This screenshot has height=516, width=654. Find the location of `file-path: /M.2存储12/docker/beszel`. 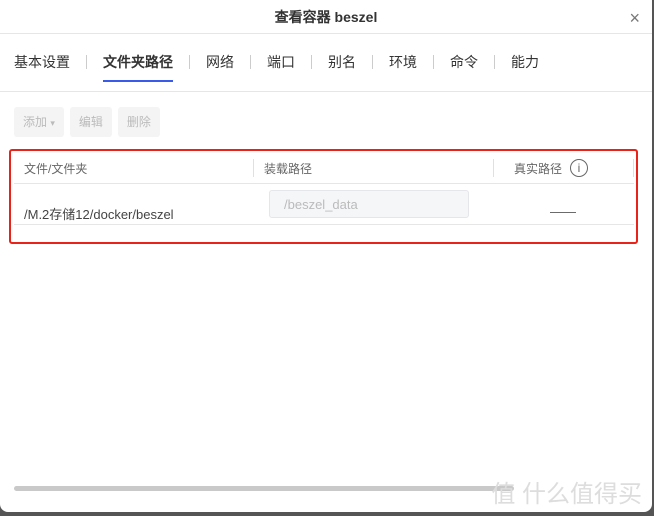

file-path: /M.2存储12/docker/beszel is located at coordinates (99, 214).